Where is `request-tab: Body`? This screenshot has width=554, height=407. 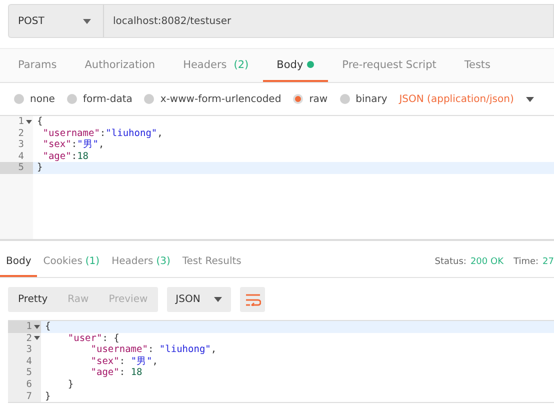
request-tab: Body is located at coordinates (295, 65).